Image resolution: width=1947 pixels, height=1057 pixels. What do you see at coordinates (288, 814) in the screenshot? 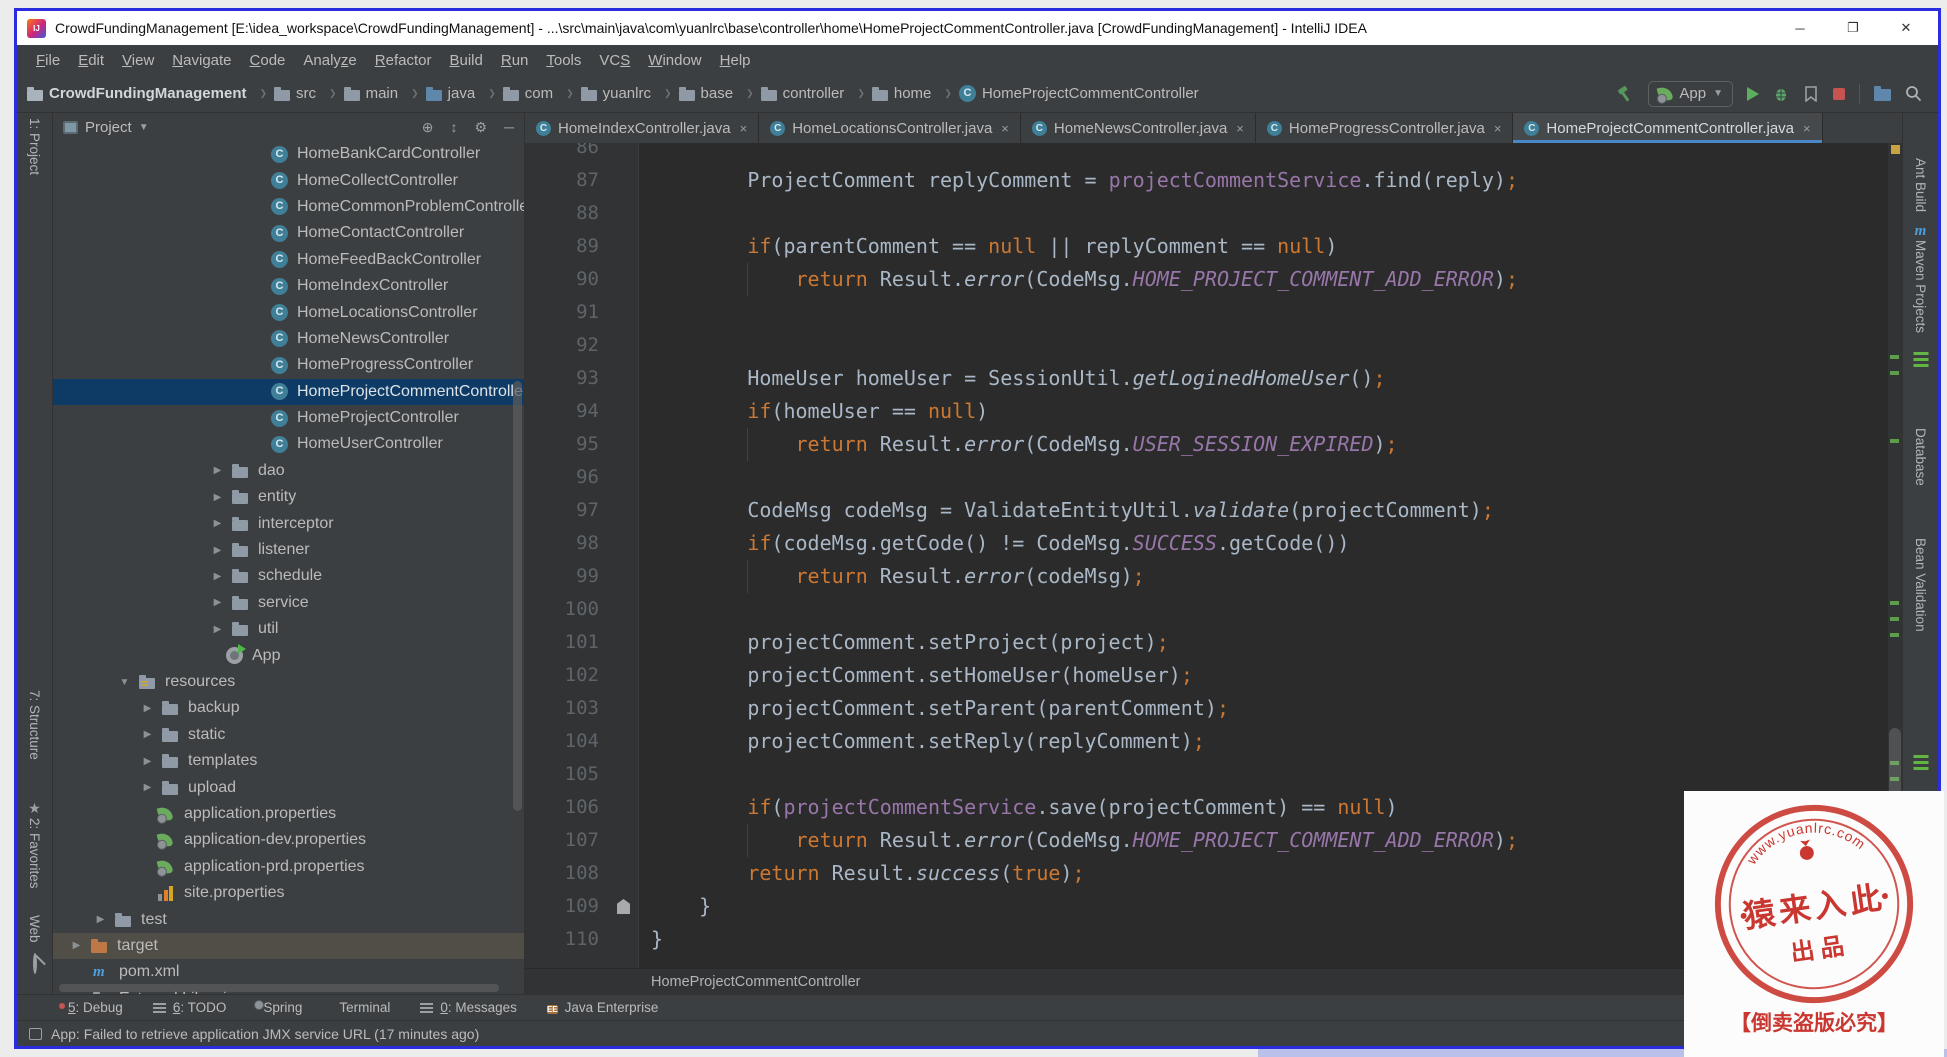
I see `tree-item: application.properties` at bounding box center [288, 814].